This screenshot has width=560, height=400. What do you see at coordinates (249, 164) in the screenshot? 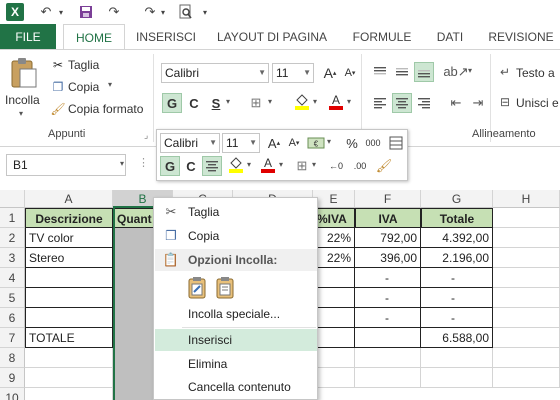
I see `mini-fill-color-dropdown-icon: ▾` at bounding box center [249, 164].